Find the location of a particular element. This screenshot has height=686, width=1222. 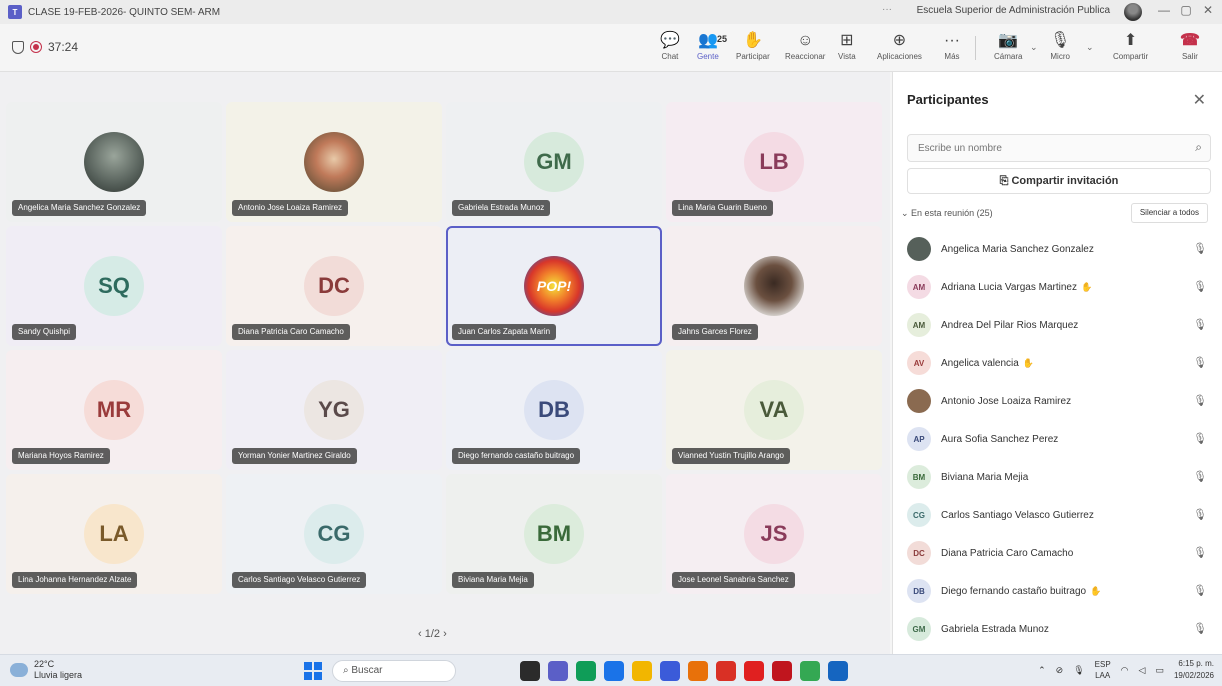

share-invite-button: ⎘ Compartir invitación is located at coordinates (1059, 181).